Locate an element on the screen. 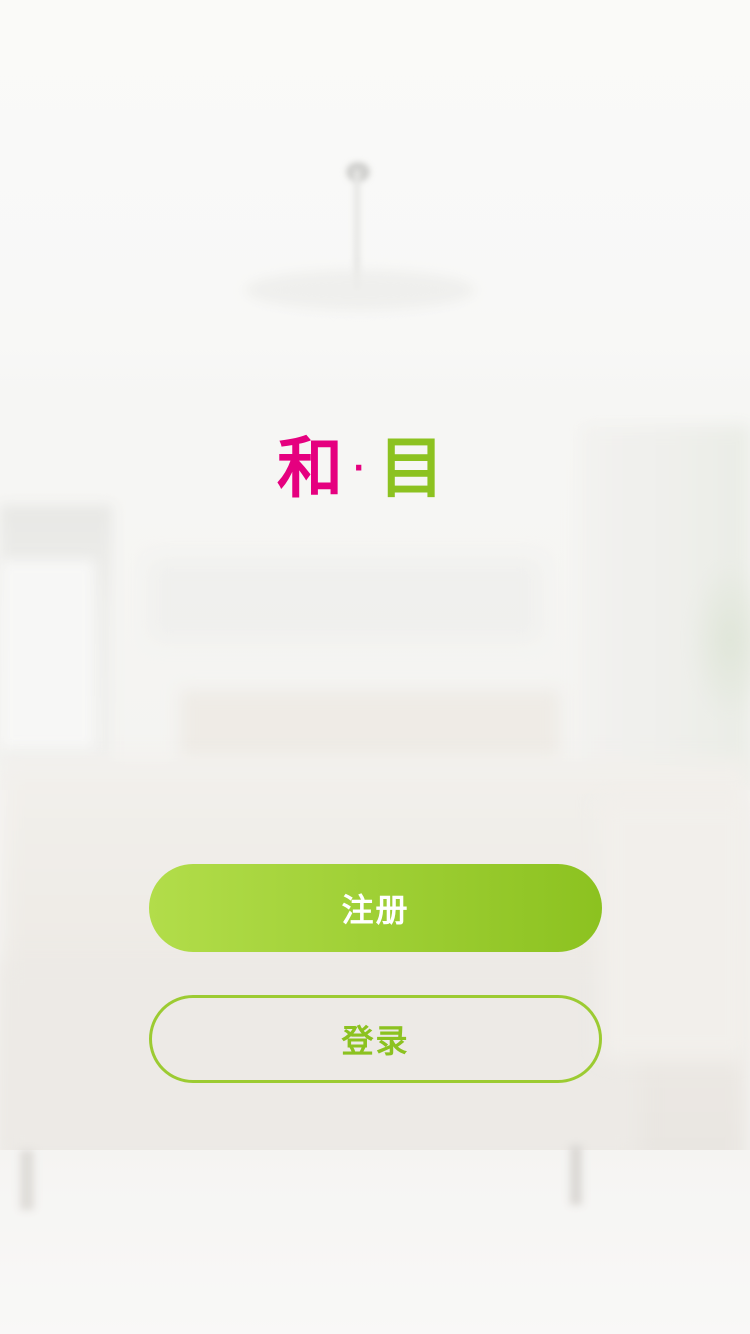 This screenshot has height=1334, width=750. login-button-label: 登录 is located at coordinates (375, 1041).